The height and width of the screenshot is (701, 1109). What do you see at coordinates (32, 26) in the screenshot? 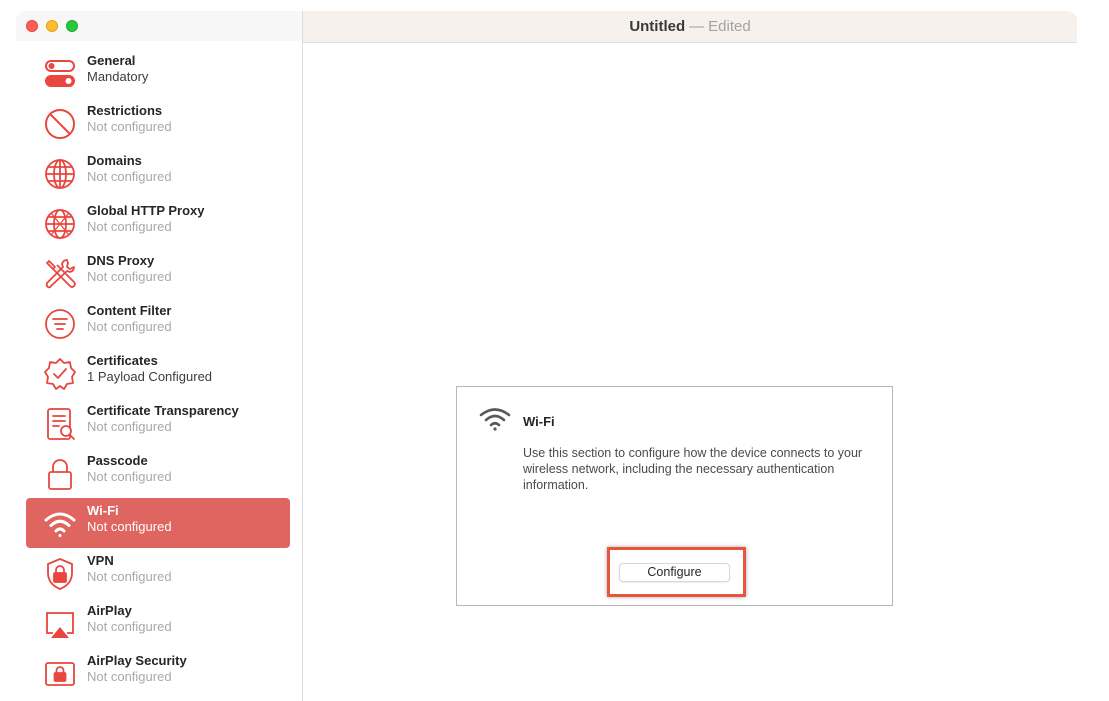
I see `close-window-button` at bounding box center [32, 26].